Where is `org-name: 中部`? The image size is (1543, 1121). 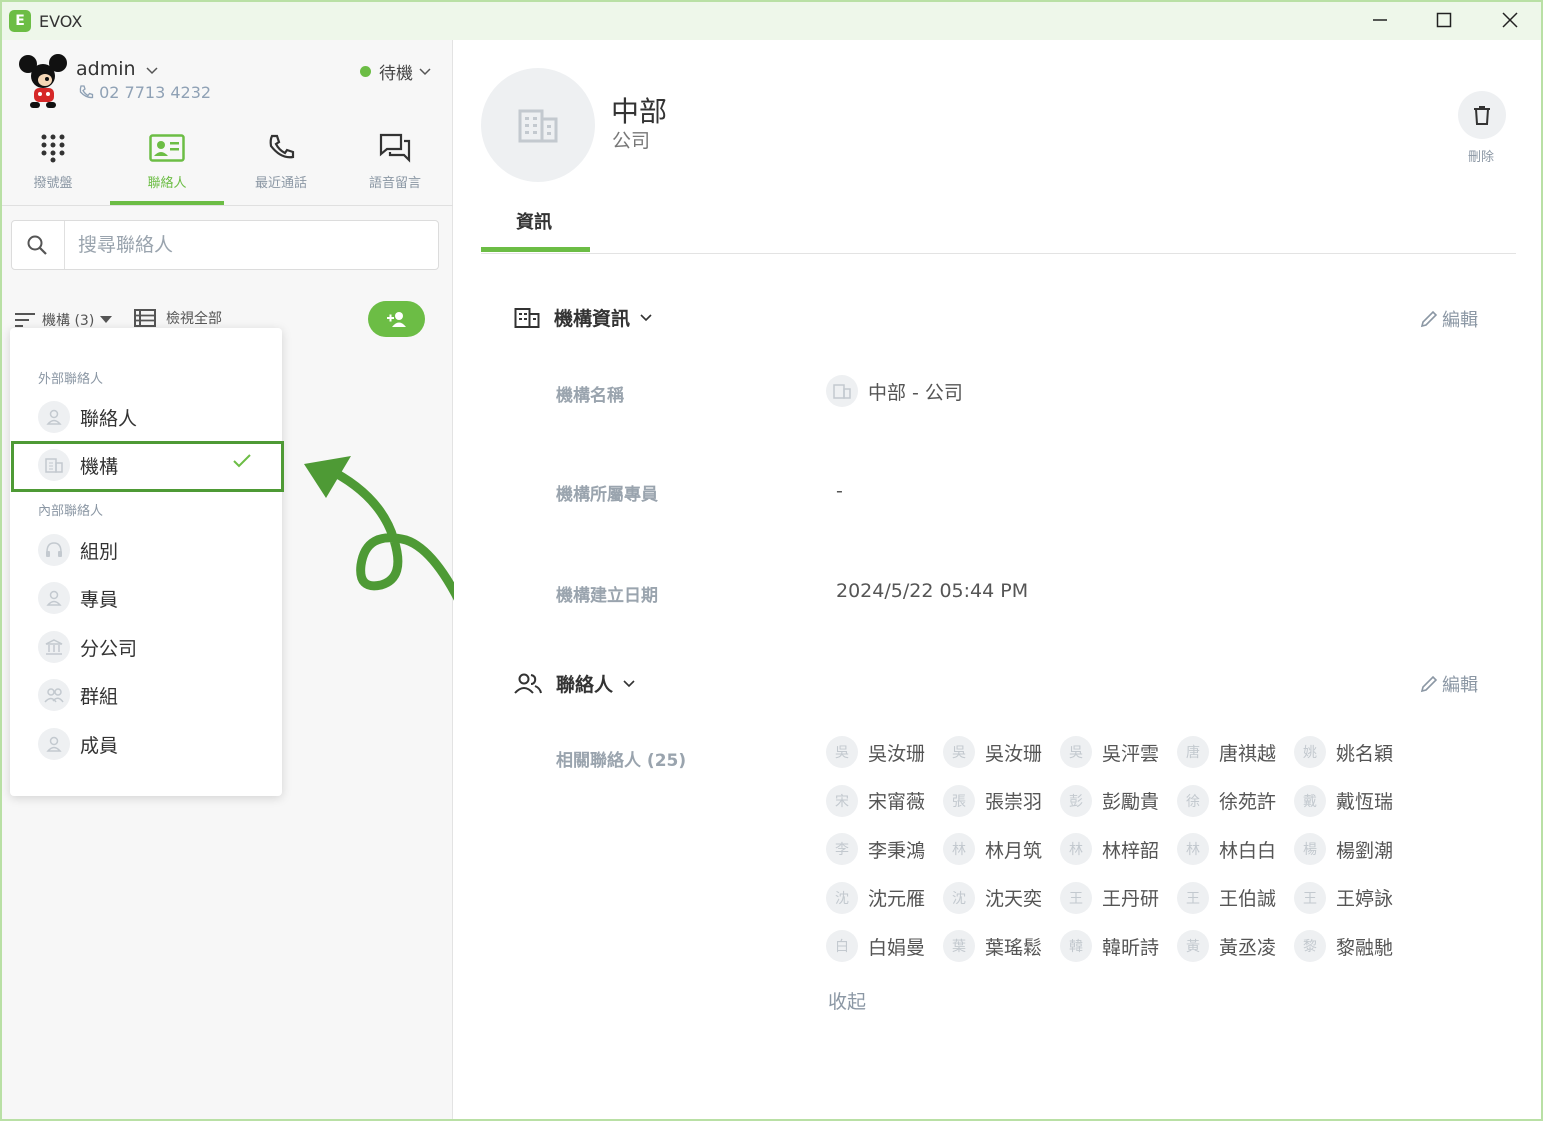
org-name: 中部 is located at coordinates (639, 111).